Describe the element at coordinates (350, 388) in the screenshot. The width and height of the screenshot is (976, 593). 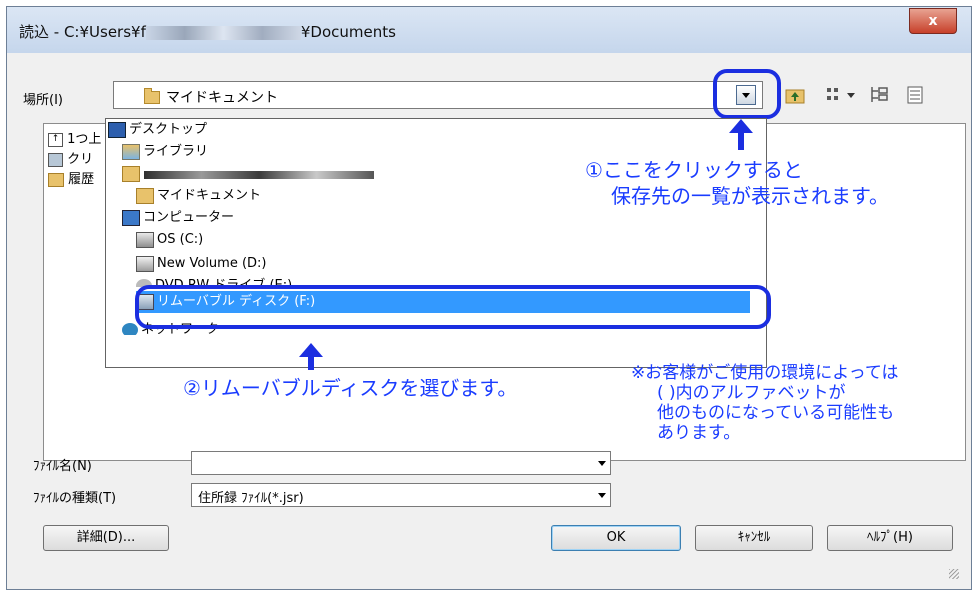
I see `annotation-step2: ②リムーバブルディスクを選びます。` at that location.